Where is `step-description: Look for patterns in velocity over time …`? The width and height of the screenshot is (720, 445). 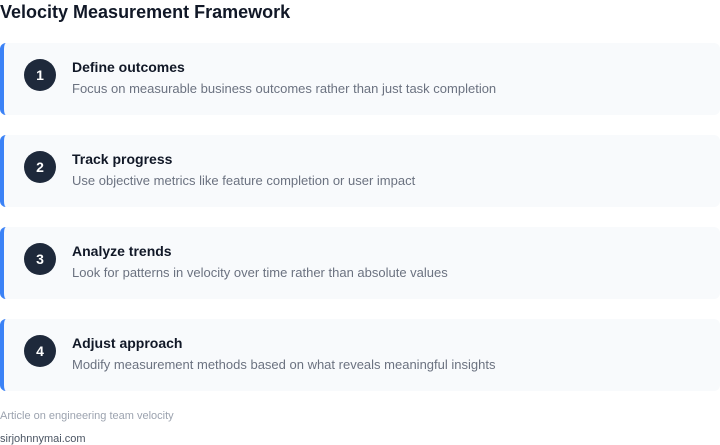 step-description: Look for patterns in velocity over time … is located at coordinates (260, 272).